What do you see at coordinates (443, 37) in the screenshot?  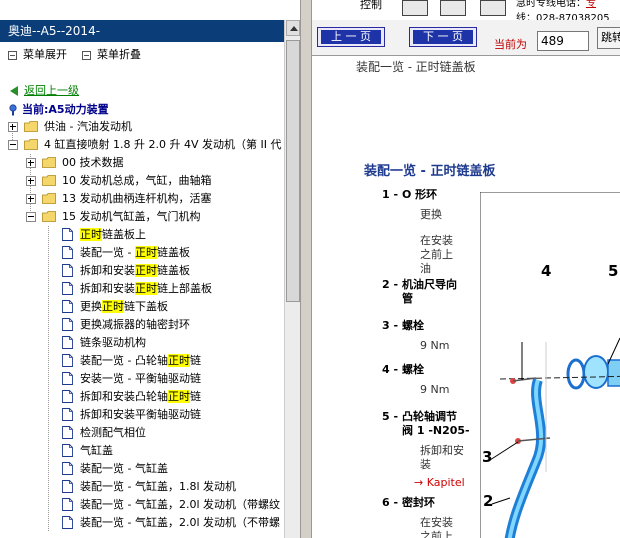 I see `next-page-button: 下 一 页` at bounding box center [443, 37].